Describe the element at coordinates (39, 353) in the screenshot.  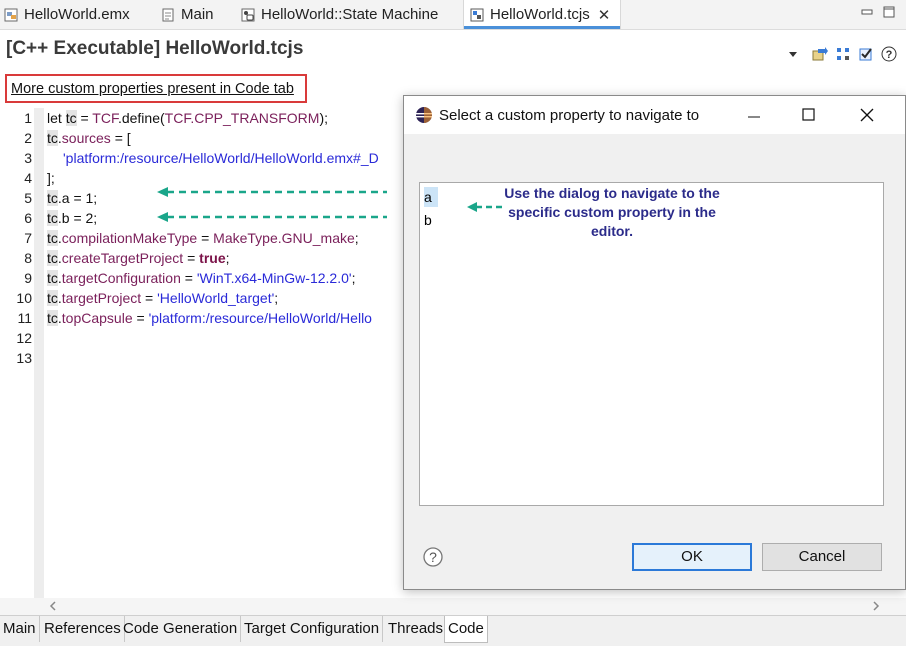
I see `ruler-gutter` at that location.